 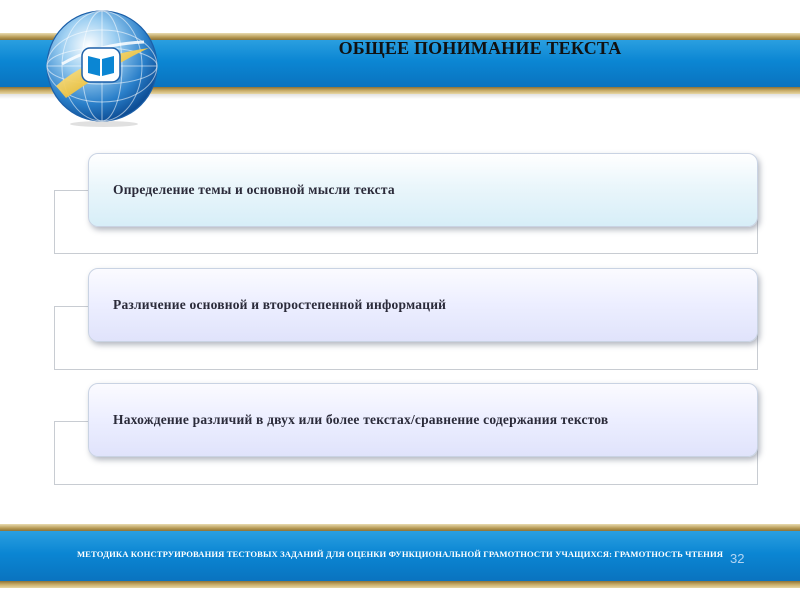 What do you see at coordinates (400, 527) in the screenshot?
I see `footer-gold-stripe-top` at bounding box center [400, 527].